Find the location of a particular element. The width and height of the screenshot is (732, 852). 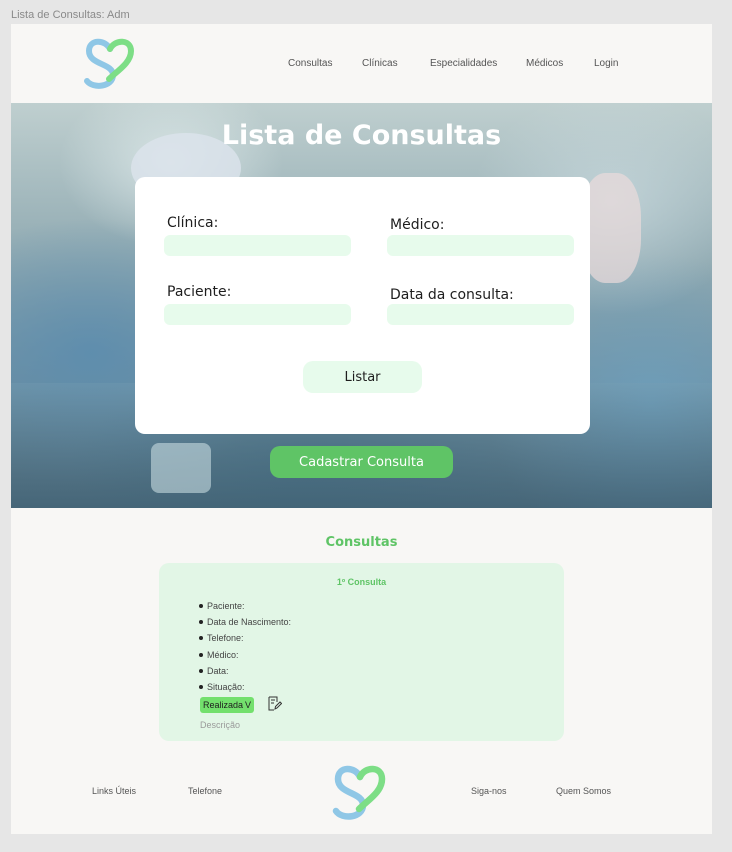

nav-clinicas: Clínicas is located at coordinates (380, 63).